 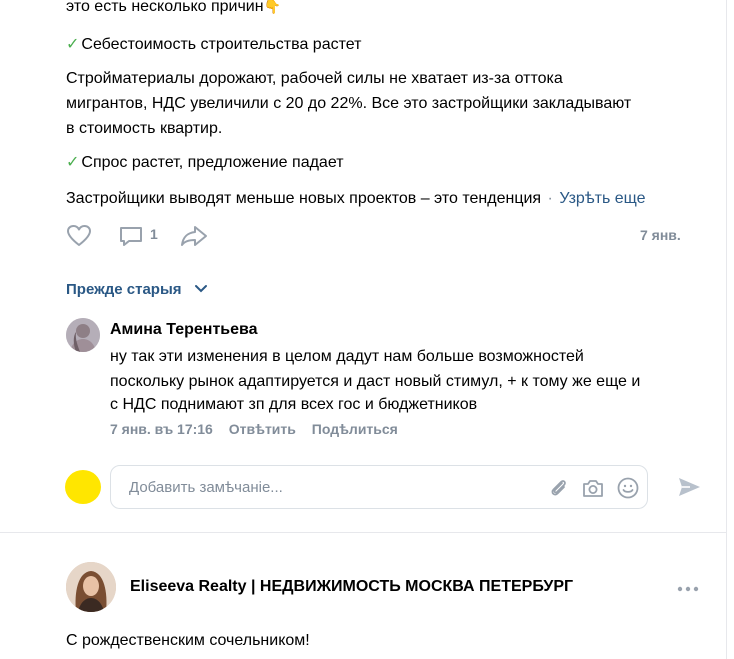 I want to click on point-down-emoji-icon: 👇, so click(x=272, y=7).